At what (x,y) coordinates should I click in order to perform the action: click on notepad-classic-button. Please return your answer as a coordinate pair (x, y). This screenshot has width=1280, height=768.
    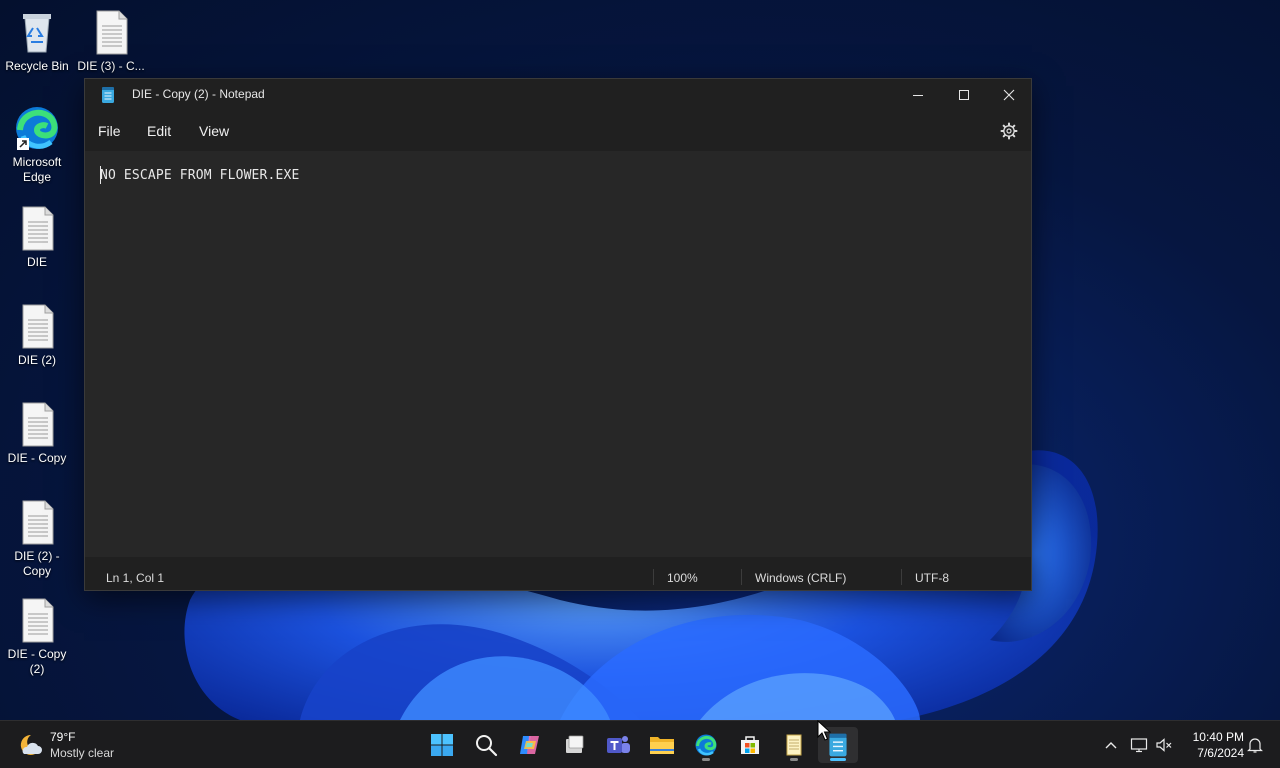
    Looking at the image, I should click on (794, 745).